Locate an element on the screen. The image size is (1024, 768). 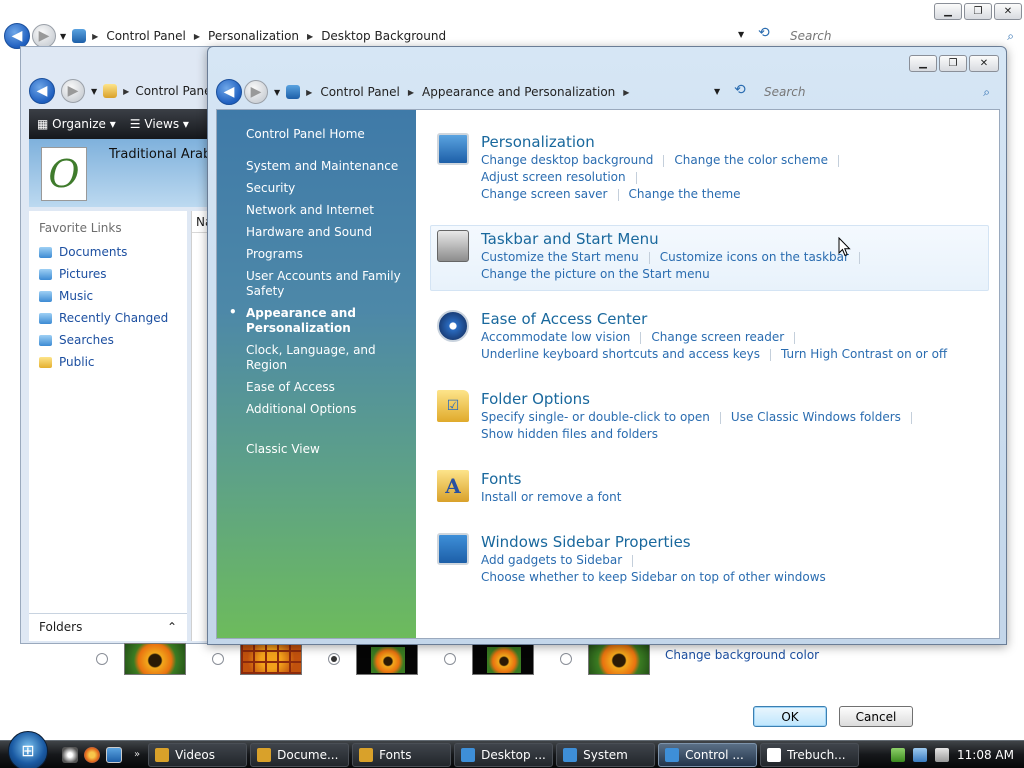
category-title: Folder Options is located at coordinates (701, 399).